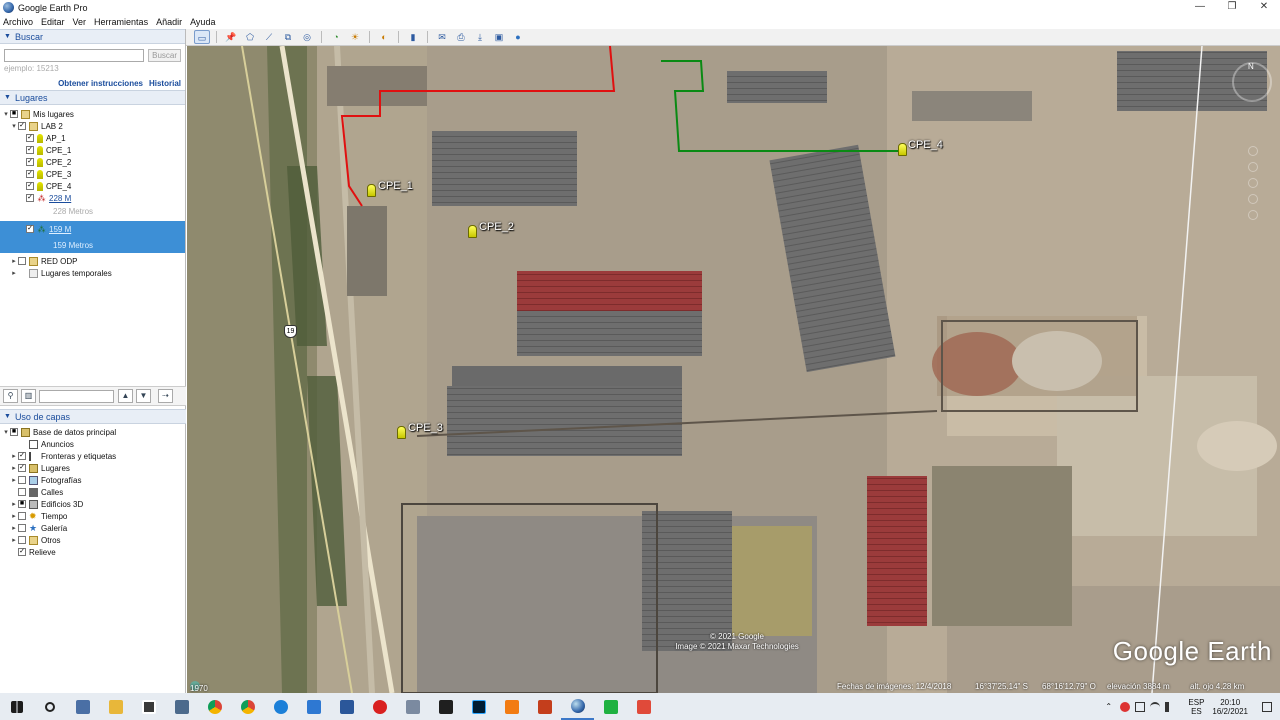  I want to click on add-path-icon: ⟋, so click(269, 37).